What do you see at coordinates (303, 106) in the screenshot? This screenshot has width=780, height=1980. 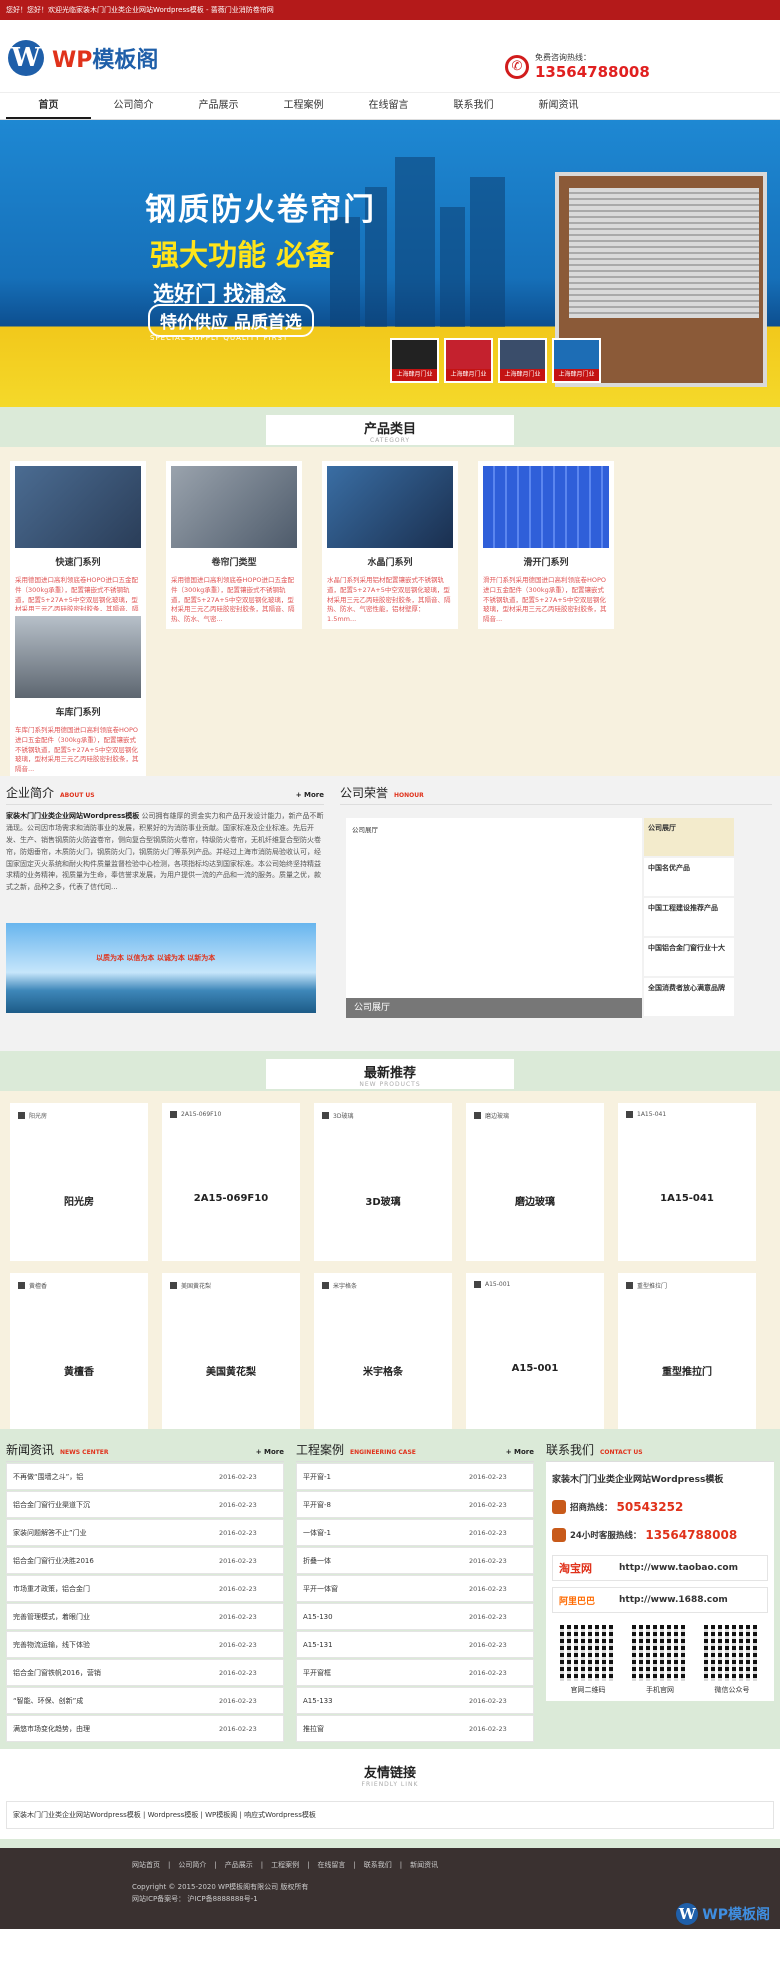 I see `nav-item-cases: 工程案例` at bounding box center [303, 106].